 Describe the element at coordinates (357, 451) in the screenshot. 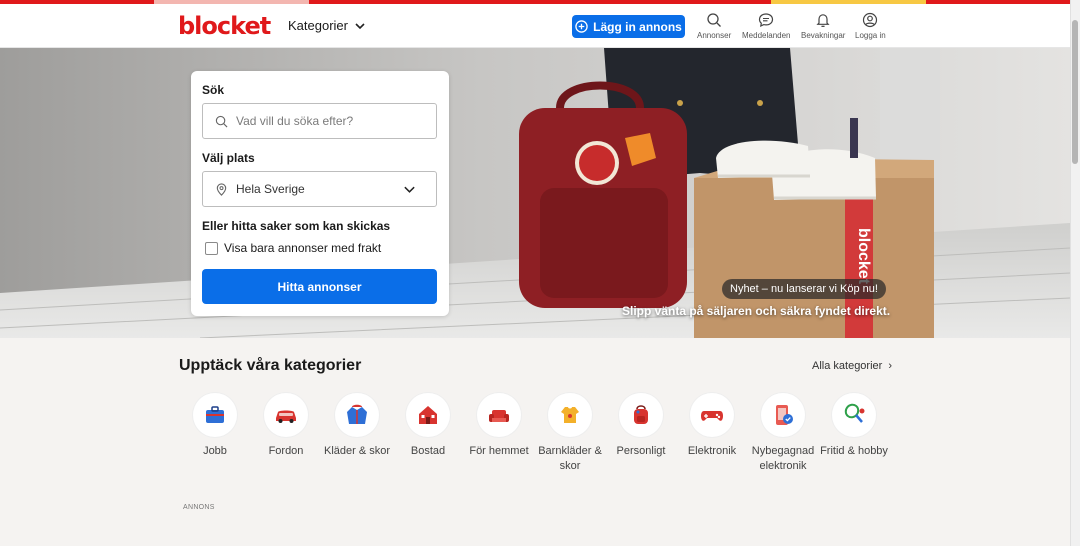

I see `category-label: Kläder & skor` at that location.